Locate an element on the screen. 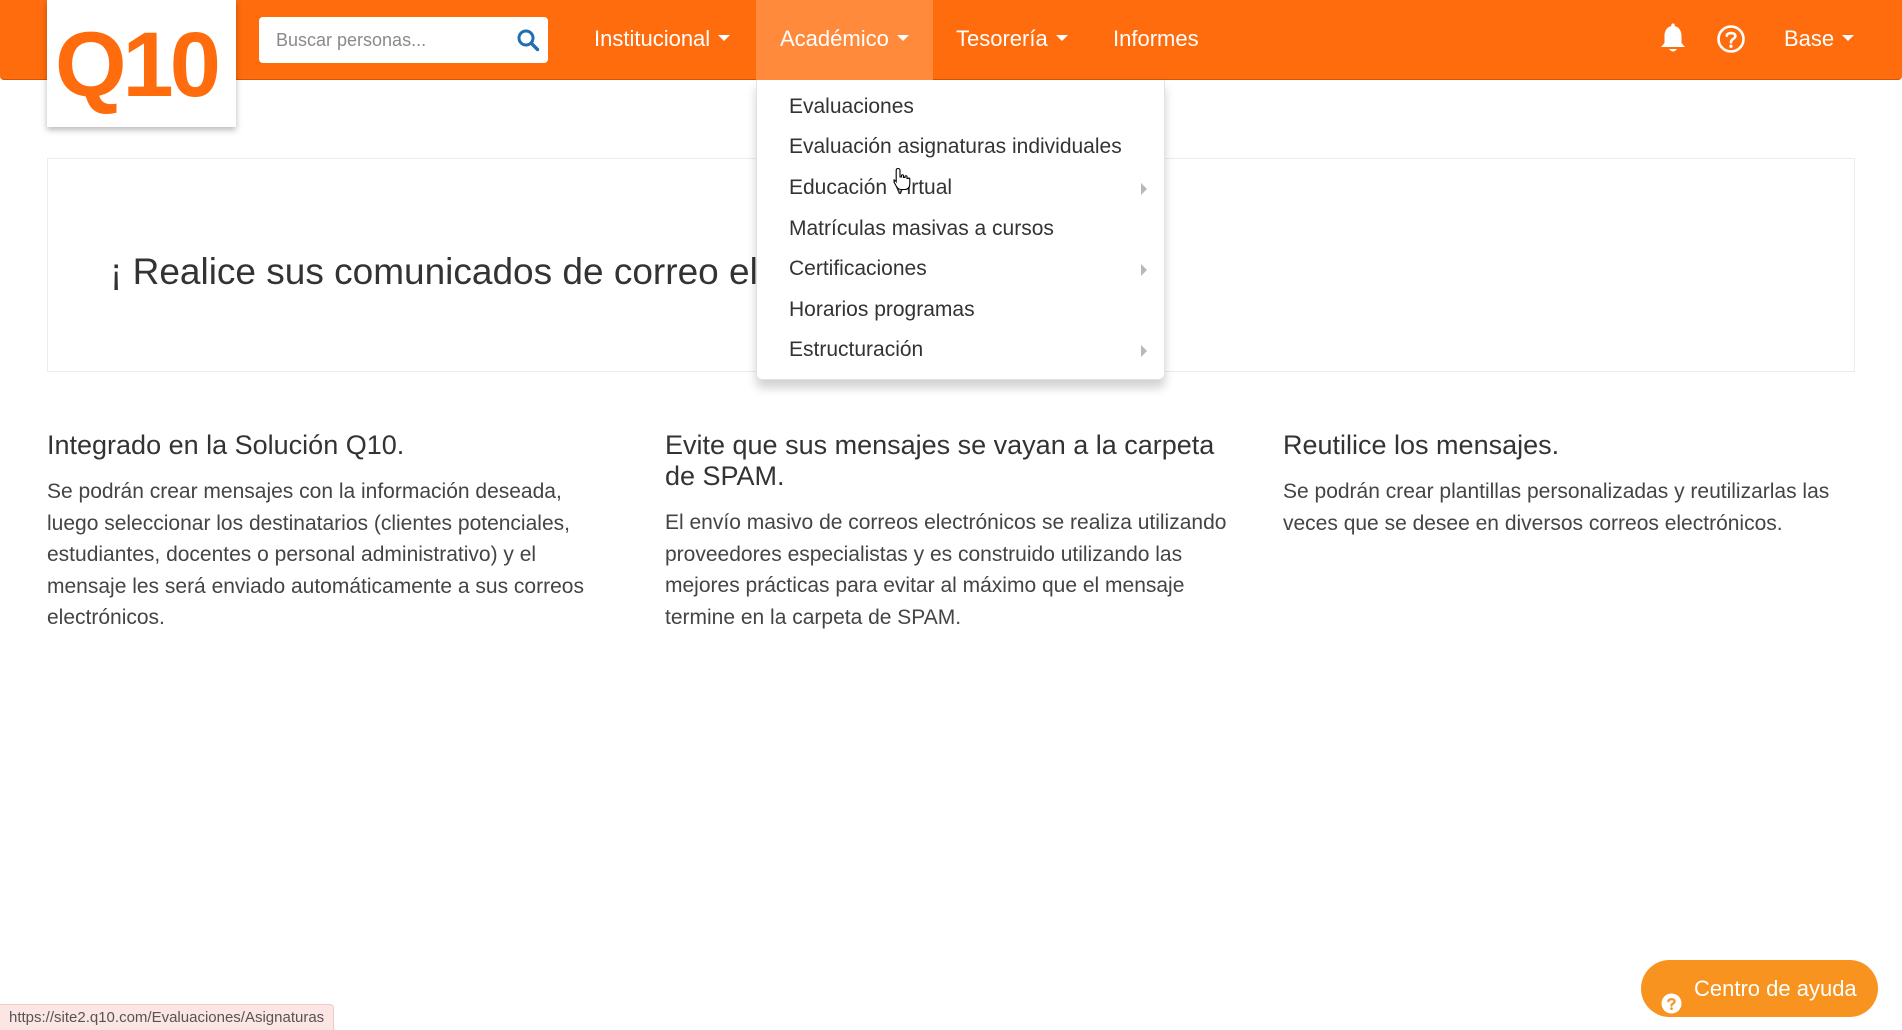  q10-logo-icon: Q10 is located at coordinates (138, 64).